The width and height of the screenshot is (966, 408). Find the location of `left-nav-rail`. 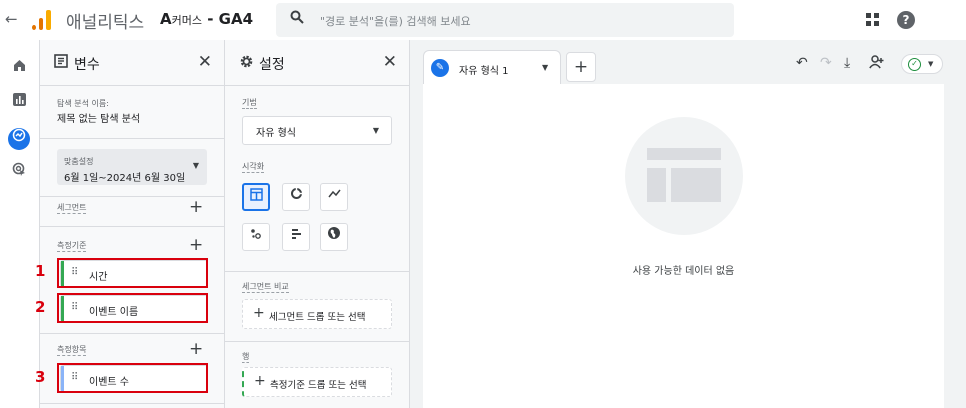

left-nav-rail is located at coordinates (19, 224).